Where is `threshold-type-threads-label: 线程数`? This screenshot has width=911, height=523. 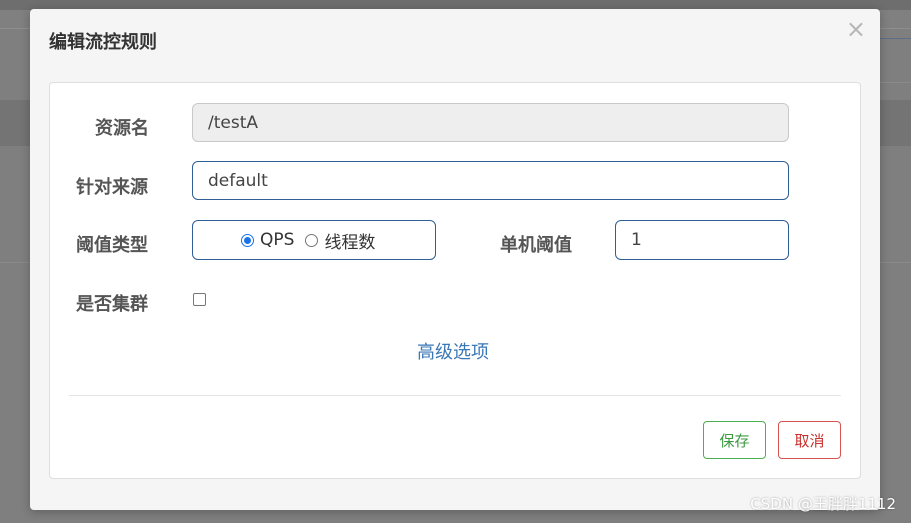 threshold-type-threads-label: 线程数 is located at coordinates (349, 240).